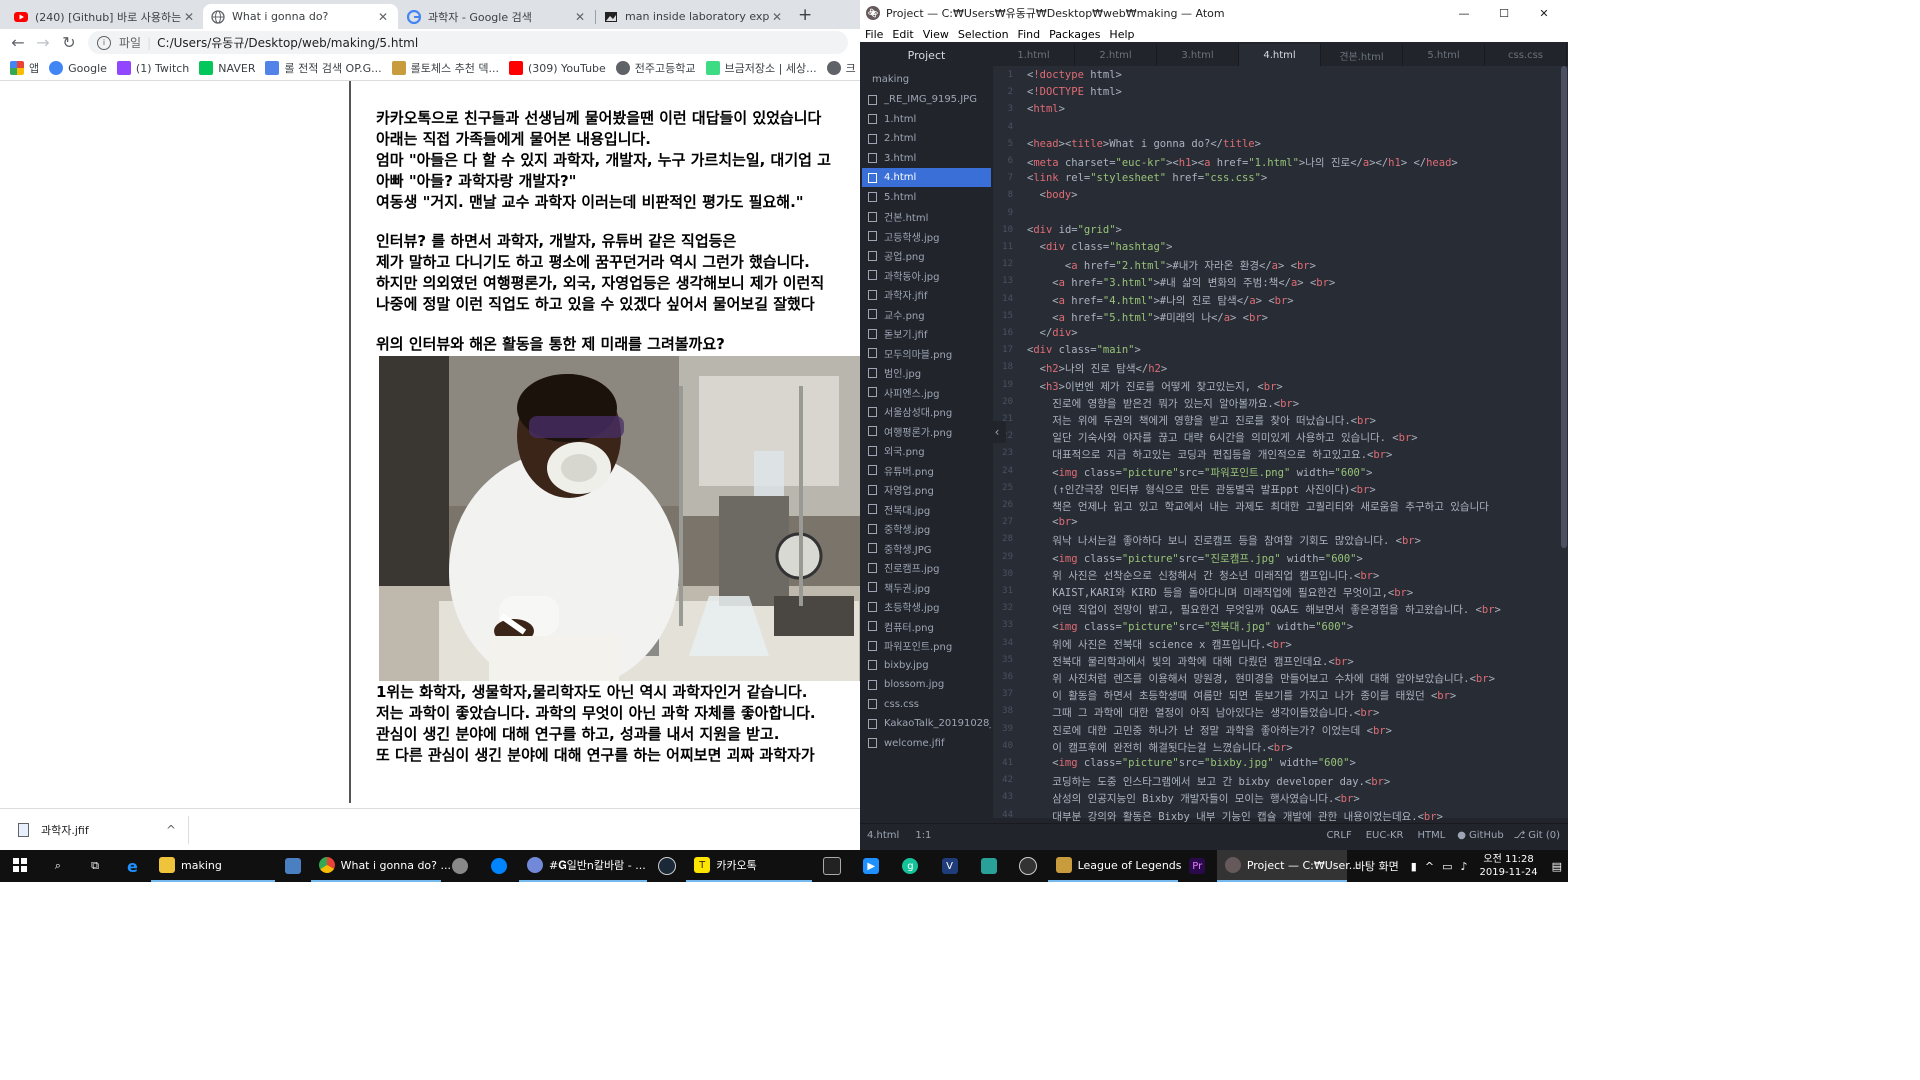  Describe the element at coordinates (300, 16) in the screenshot. I see `tab-what-i-gonna-do: What i gonna do? ✕` at that location.